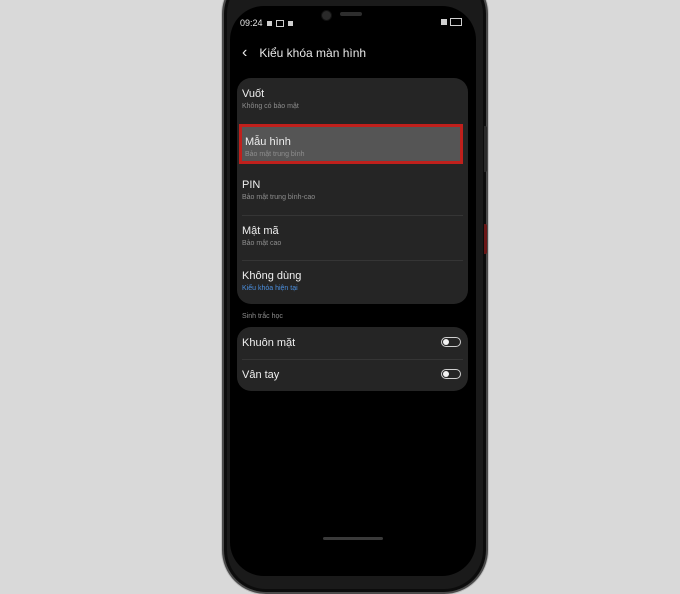 Image resolution: width=680 pixels, height=594 pixels. Describe the element at coordinates (351, 14) in the screenshot. I see `speaker-grille` at that location.